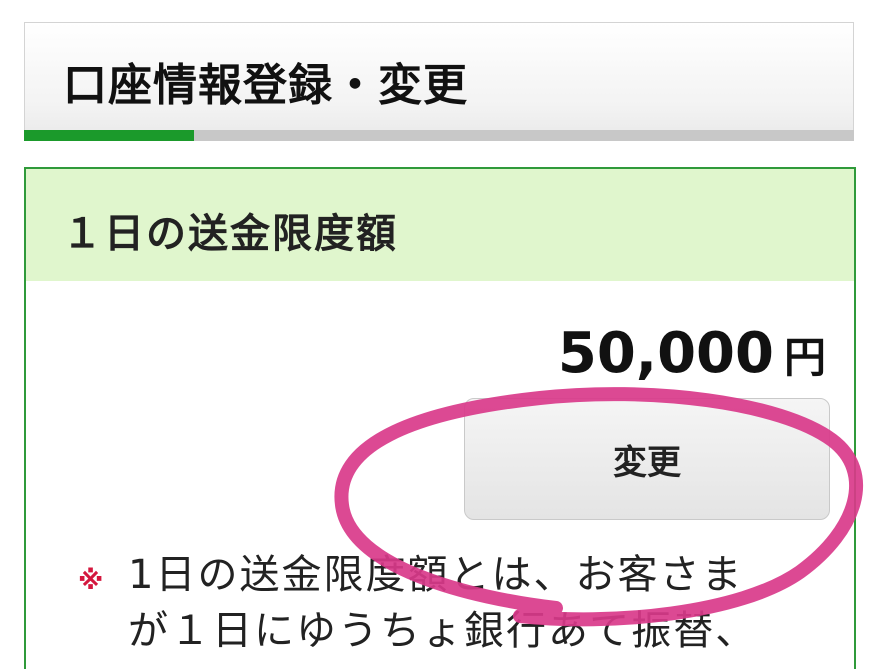  What do you see at coordinates (804, 357) in the screenshot?
I see `limit-amount-unit: 円` at bounding box center [804, 357].